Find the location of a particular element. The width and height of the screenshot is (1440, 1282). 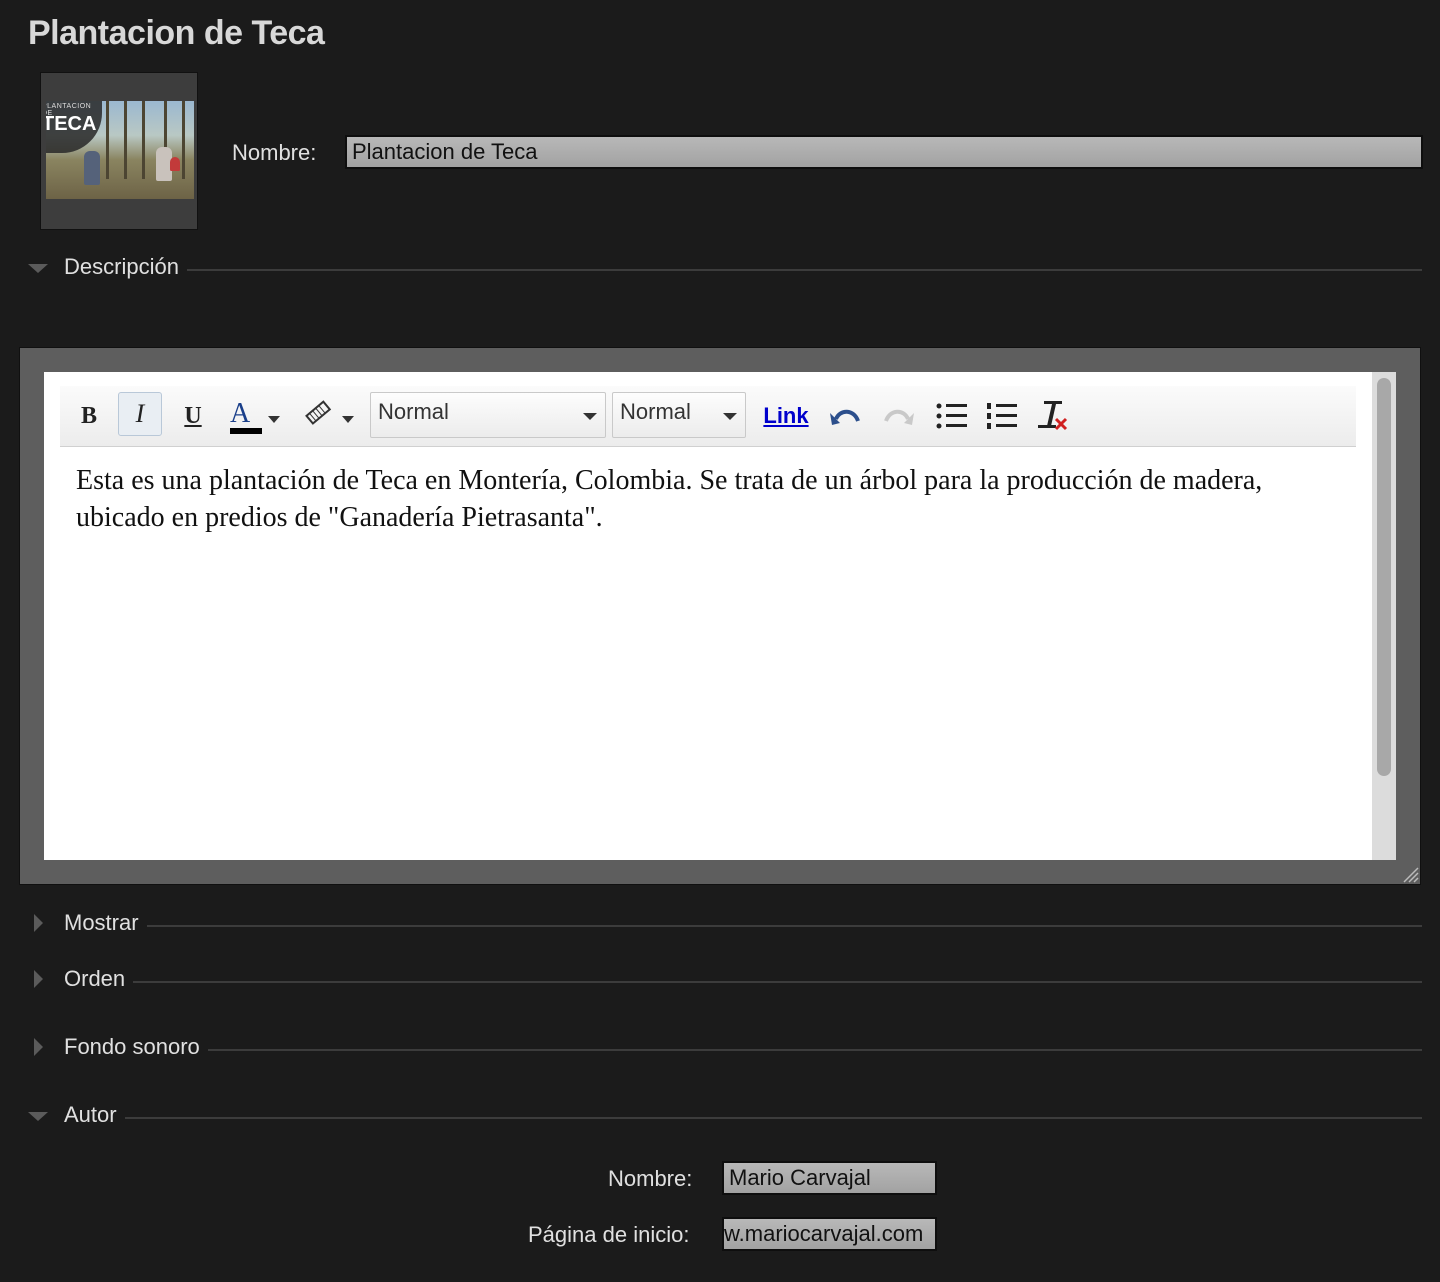

background-color-button is located at coordinates (330, 416).